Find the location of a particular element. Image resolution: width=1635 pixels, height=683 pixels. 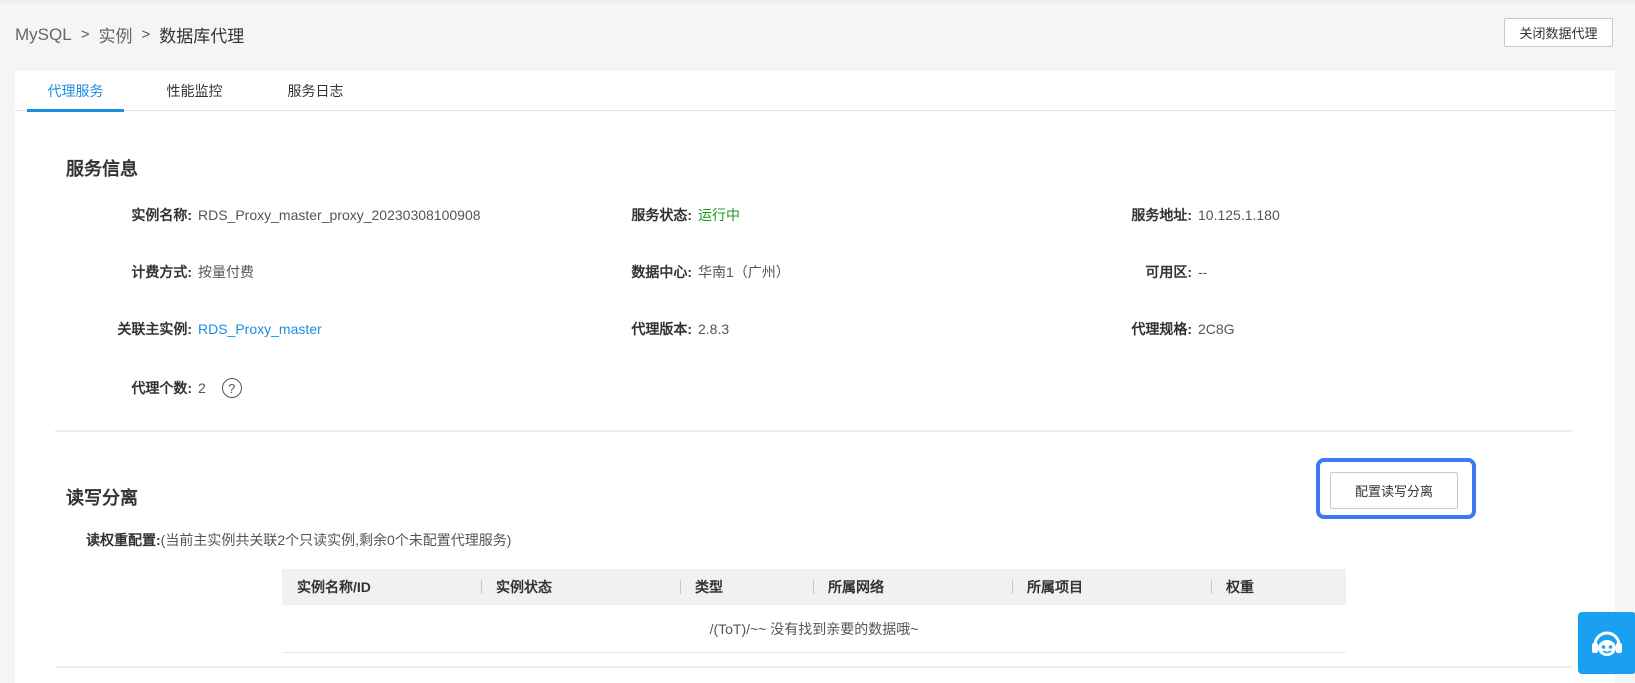

info-service-address: 服务地址: 10.125.1.180 is located at coordinates (1190, 215).